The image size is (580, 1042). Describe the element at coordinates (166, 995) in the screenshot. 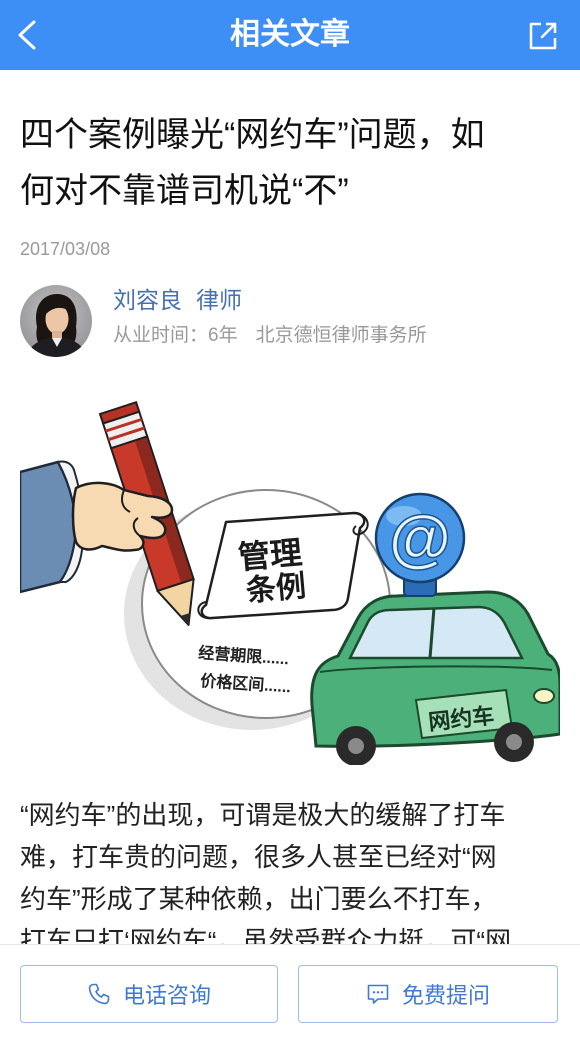

I see `phone-consult-label: 电话咨询` at that location.